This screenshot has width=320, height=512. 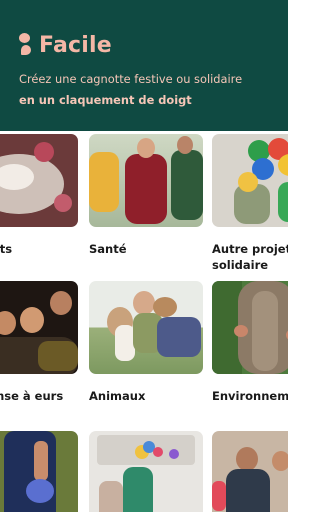 What do you see at coordinates (26, 45) in the screenshot?
I see `brand-mark-icon` at bounding box center [26, 45].